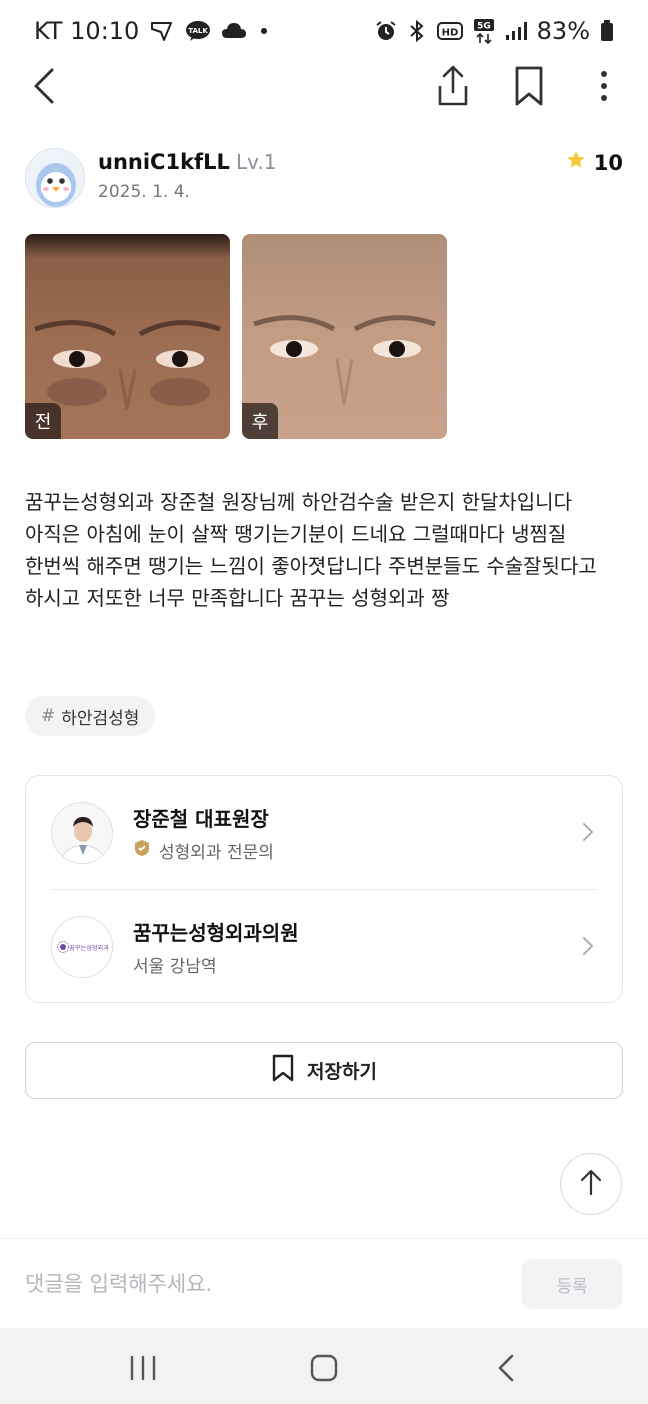  I want to click on author-name: unniC1kfLL, so click(164, 162).